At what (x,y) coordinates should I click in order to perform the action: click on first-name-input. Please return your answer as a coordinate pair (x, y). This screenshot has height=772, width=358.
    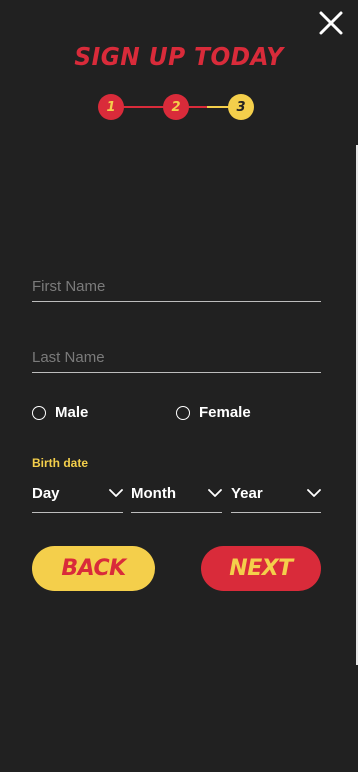
    Looking at the image, I should click on (176, 286).